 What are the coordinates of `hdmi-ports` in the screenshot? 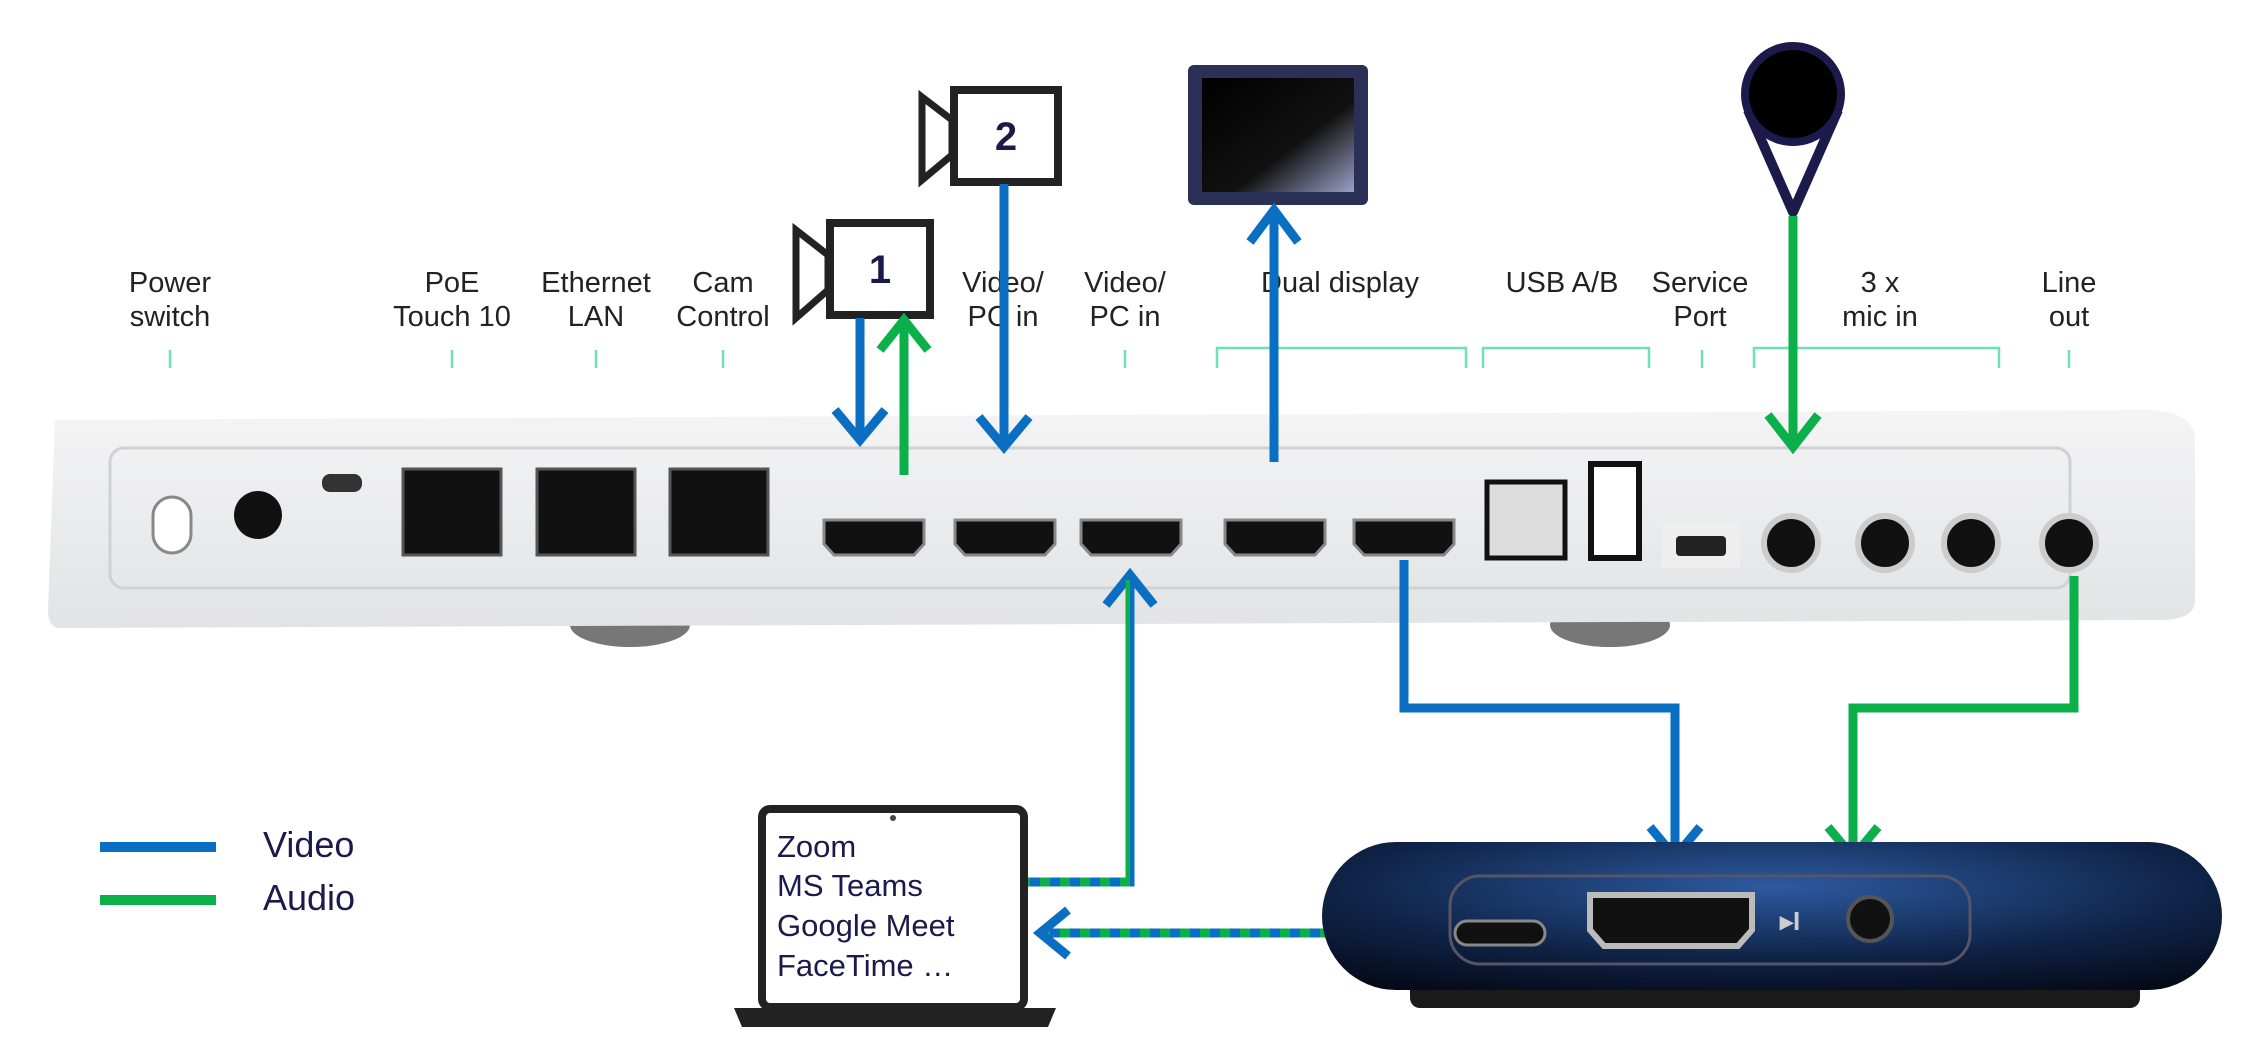 It's located at (1139, 537).